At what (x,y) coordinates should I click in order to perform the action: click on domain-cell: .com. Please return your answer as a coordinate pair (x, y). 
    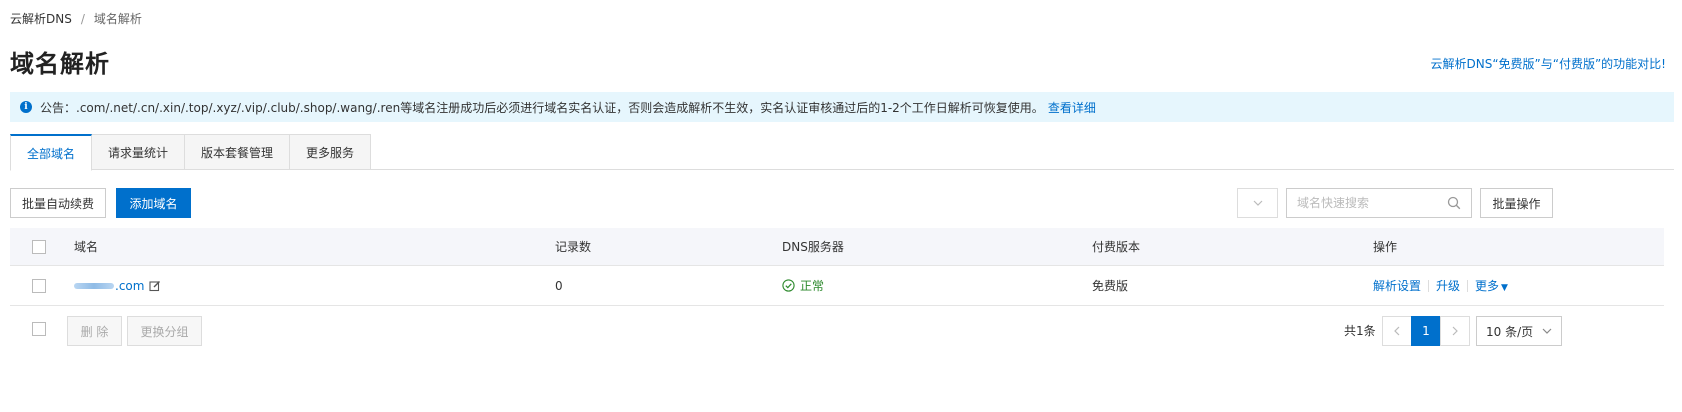
    Looking at the image, I should click on (117, 285).